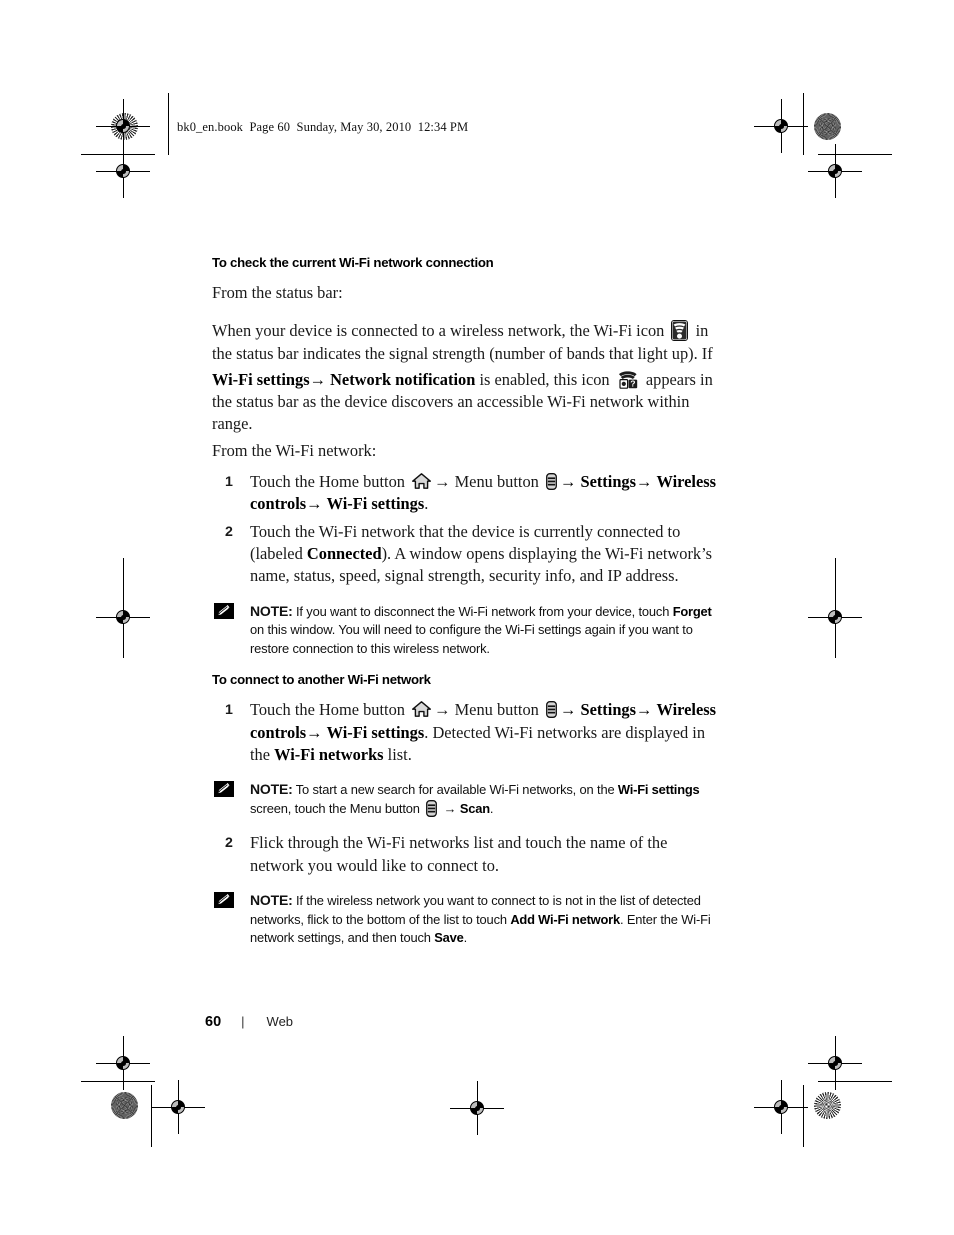 The height and width of the screenshot is (1235, 954). Describe the element at coordinates (124, 1105) in the screenshot. I see `halftone-target-bottom-left` at that location.